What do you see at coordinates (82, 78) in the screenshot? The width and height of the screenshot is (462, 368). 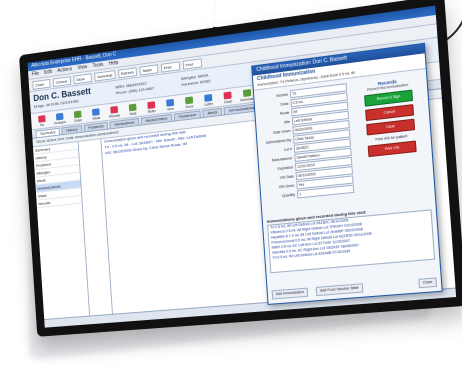 I see `toolbar-button-desk: Desk` at bounding box center [82, 78].